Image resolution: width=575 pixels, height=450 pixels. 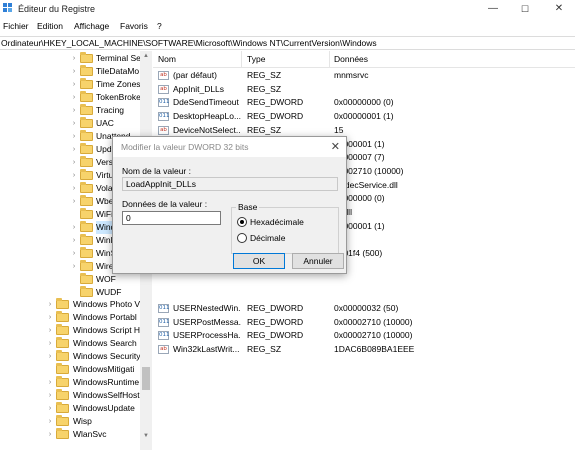 What do you see at coordinates (559, 9) in the screenshot?
I see `close-button: ✕` at bounding box center [559, 9].